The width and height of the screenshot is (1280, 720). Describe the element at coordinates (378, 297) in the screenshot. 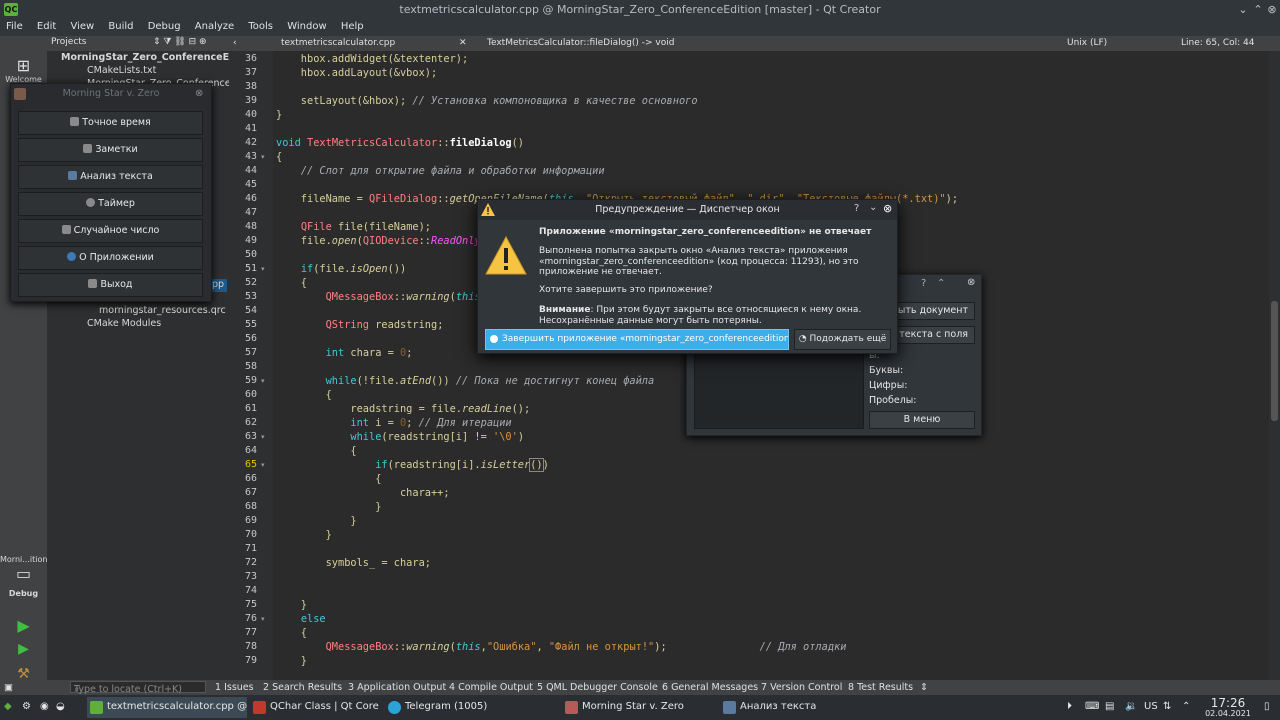

I see `code-line: QMessageBox::warning(this` at that location.